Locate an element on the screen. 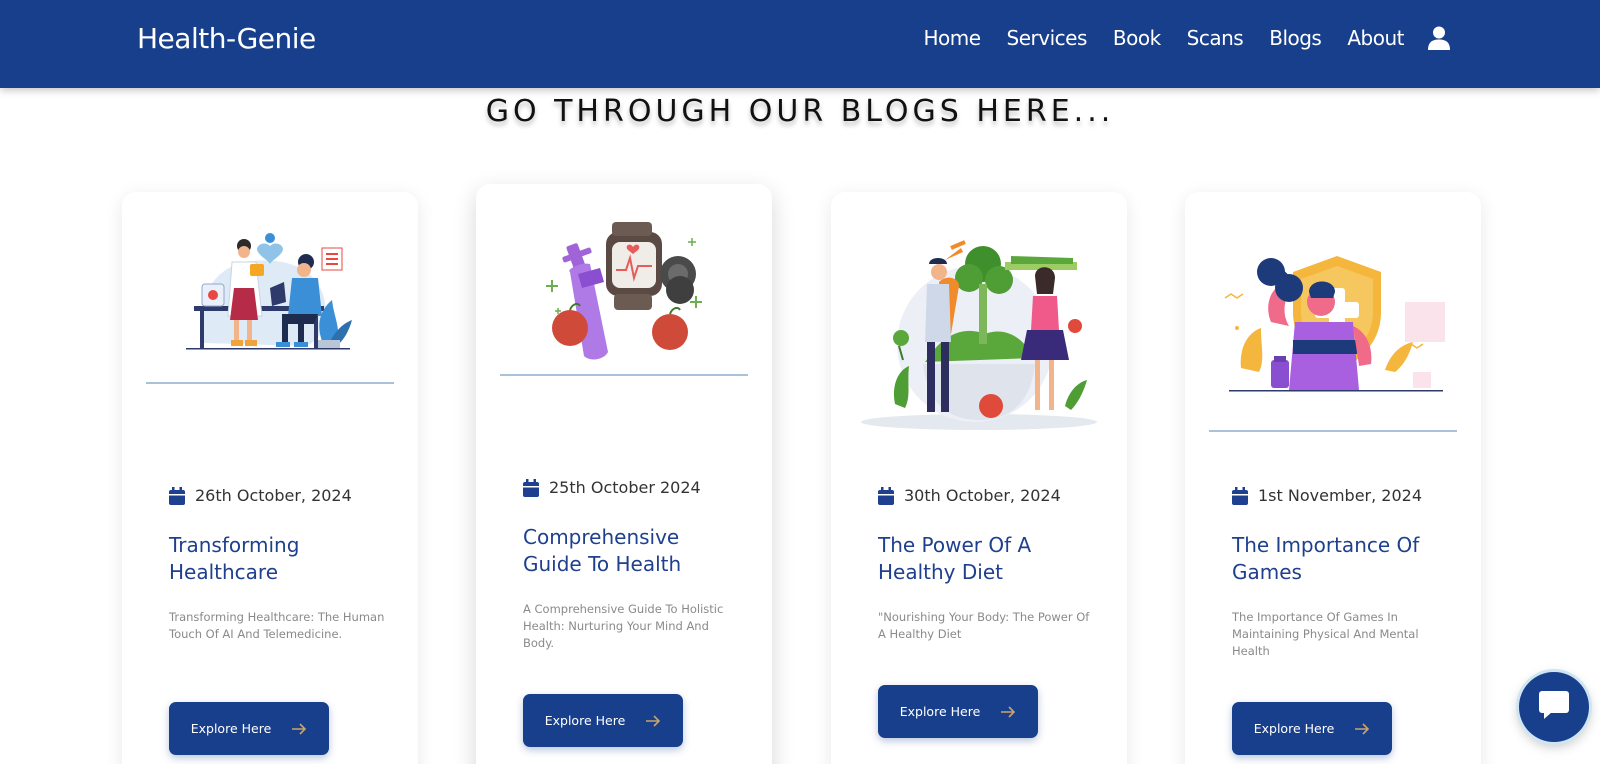 Image resolution: width=1600 pixels, height=764 pixels. blog-title: Comprehensive Guide To Health is located at coordinates (602, 550).